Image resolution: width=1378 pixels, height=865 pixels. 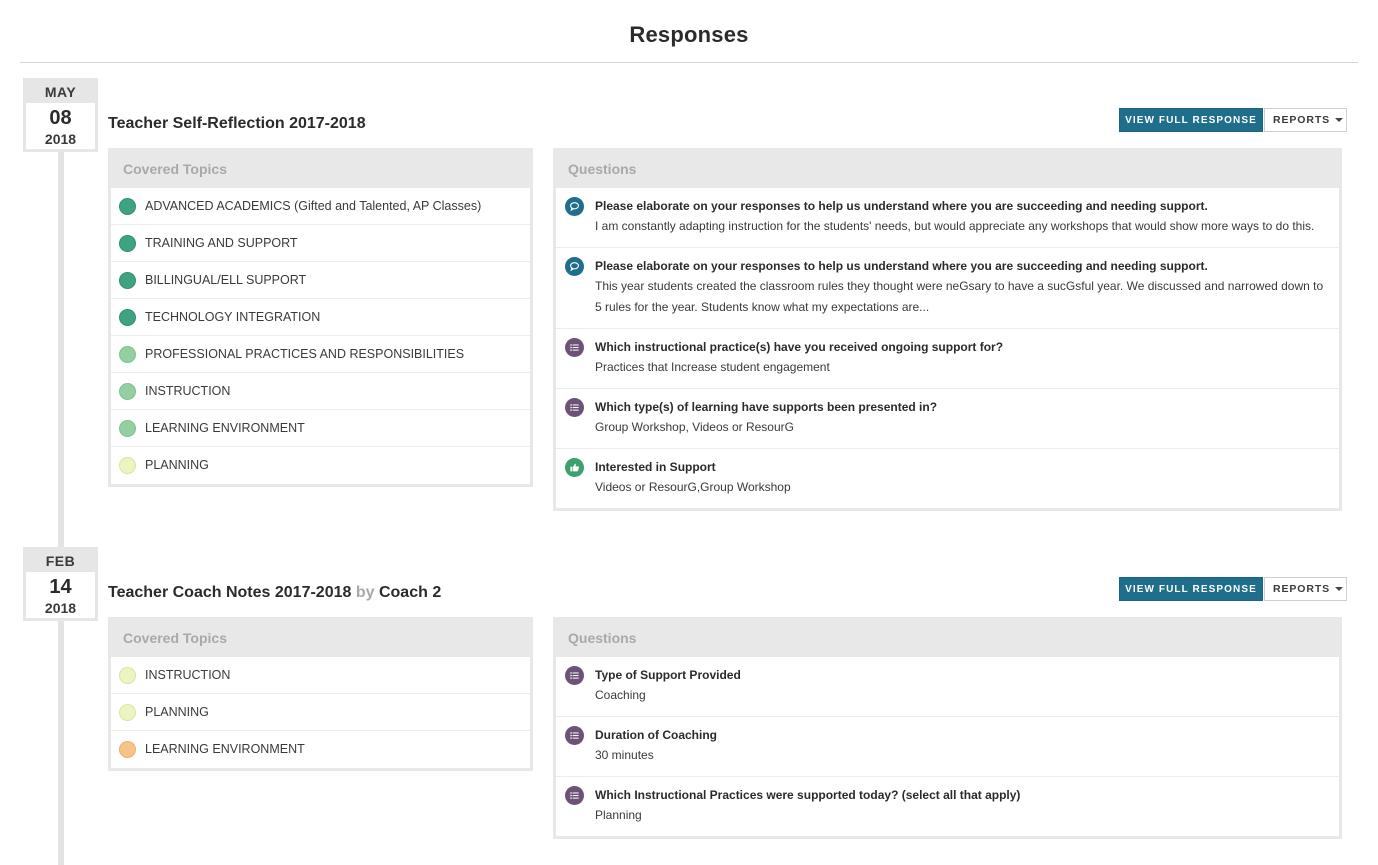 What do you see at coordinates (668, 675) in the screenshot?
I see `question-title: Type of Support Provided` at bounding box center [668, 675].